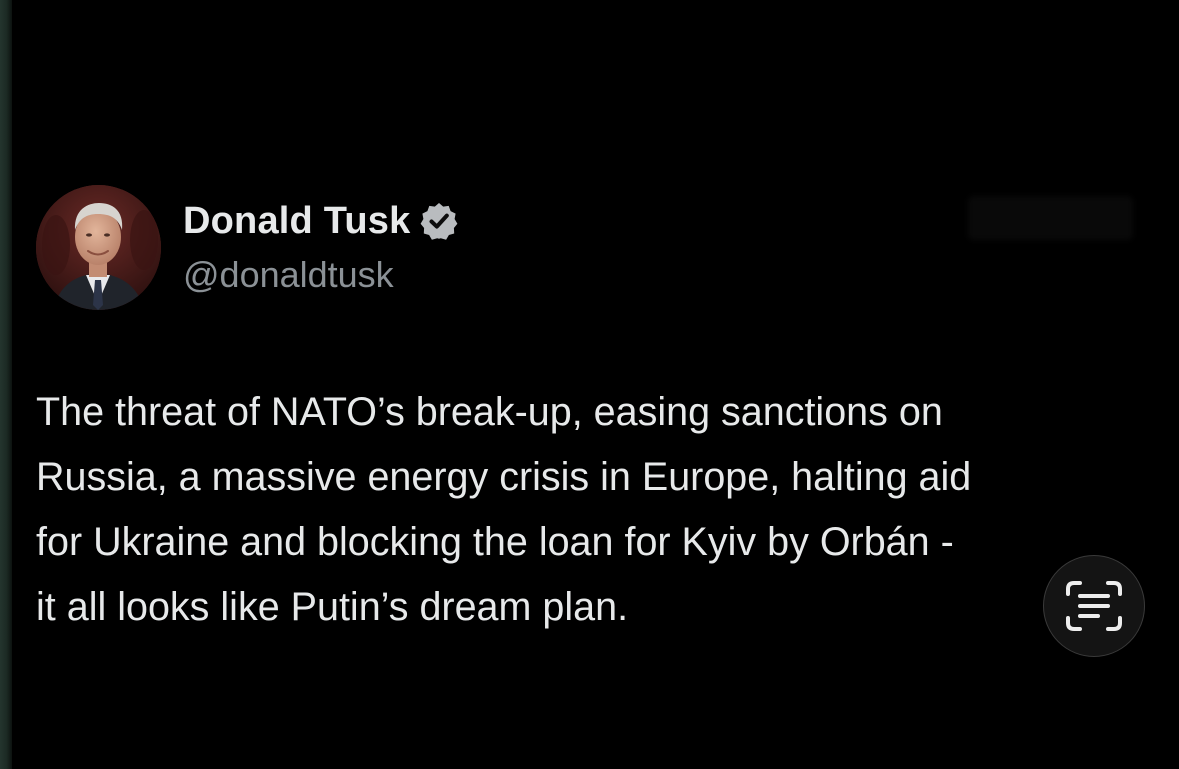 Image resolution: width=1179 pixels, height=769 pixels. Describe the element at coordinates (332, 607) in the screenshot. I see `tweet-line: it all looks like Putin’s dream plan.` at that location.